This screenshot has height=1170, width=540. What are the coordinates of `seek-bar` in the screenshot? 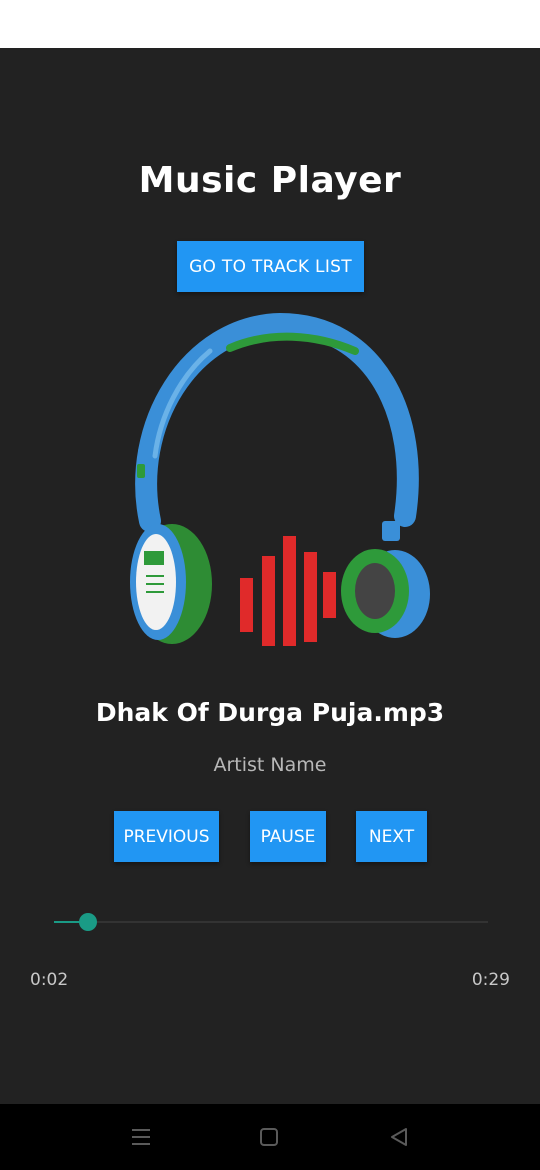 It's located at (271, 922).